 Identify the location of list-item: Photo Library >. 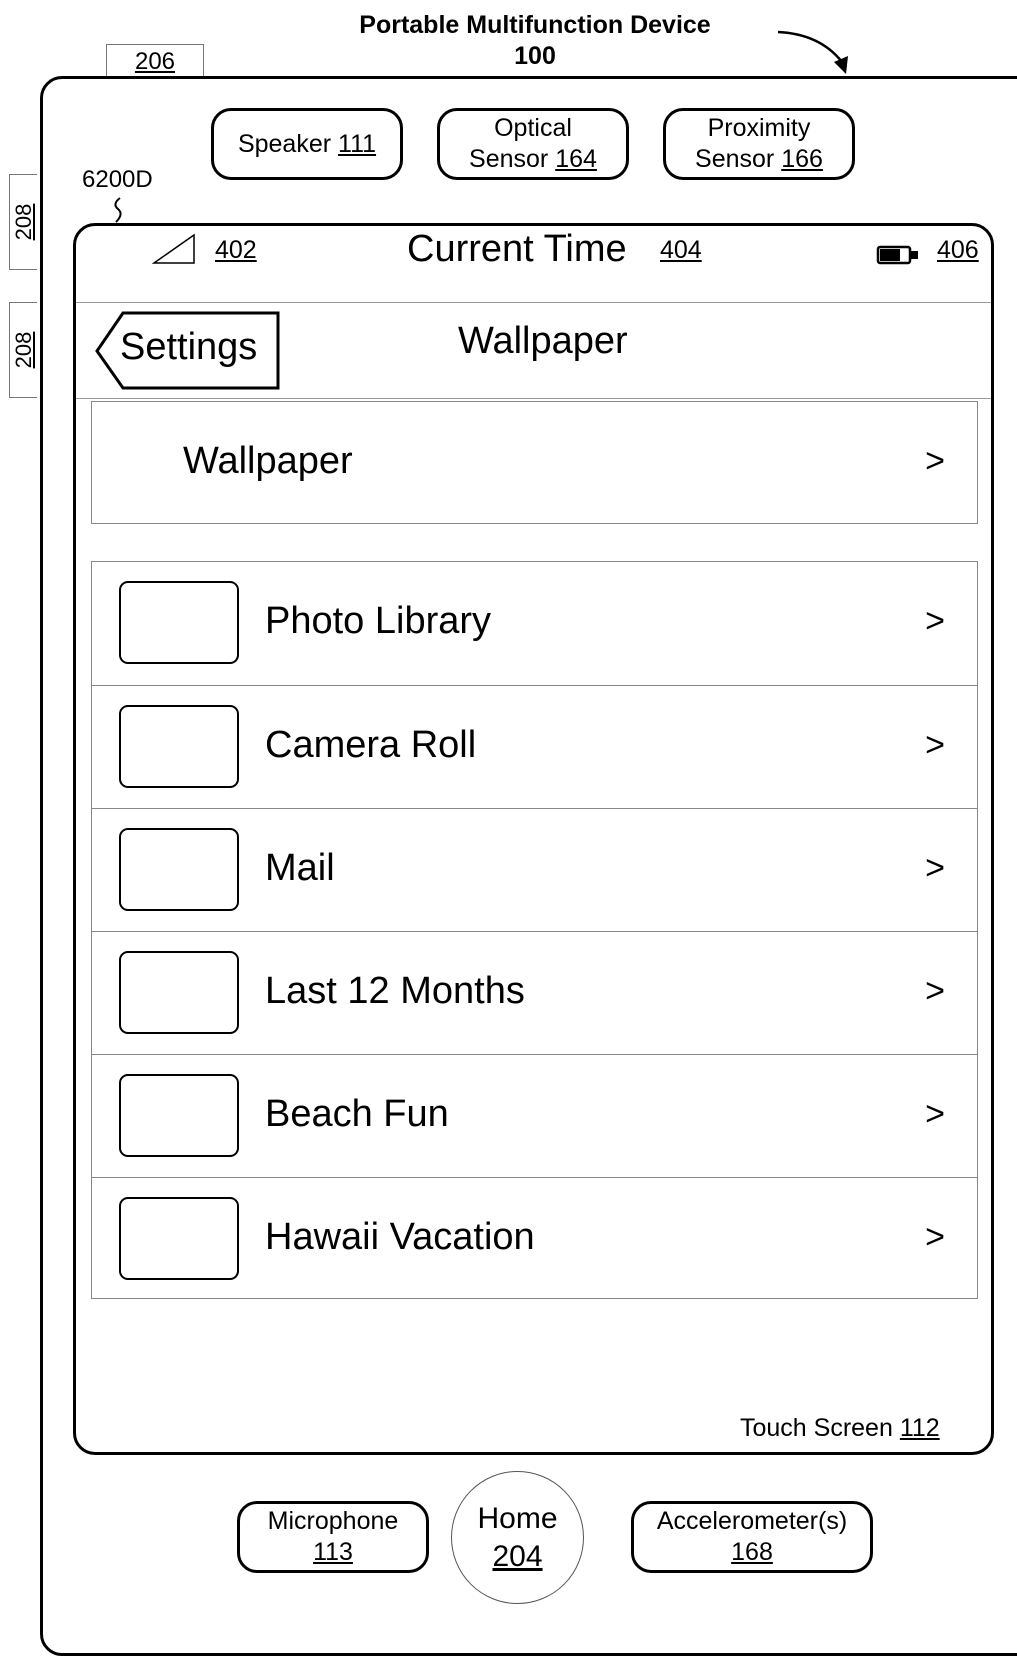
(534, 623).